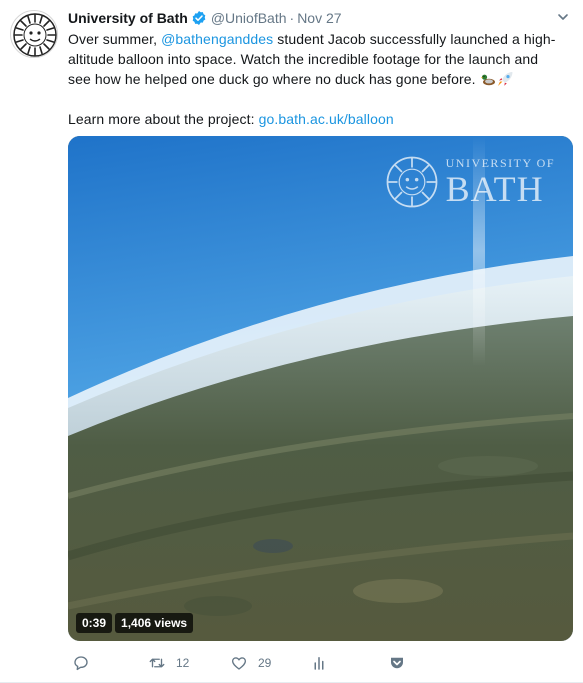 The image size is (583, 683). Describe the element at coordinates (249, 18) in the screenshot. I see `author-handle: @UniofBath` at that location.